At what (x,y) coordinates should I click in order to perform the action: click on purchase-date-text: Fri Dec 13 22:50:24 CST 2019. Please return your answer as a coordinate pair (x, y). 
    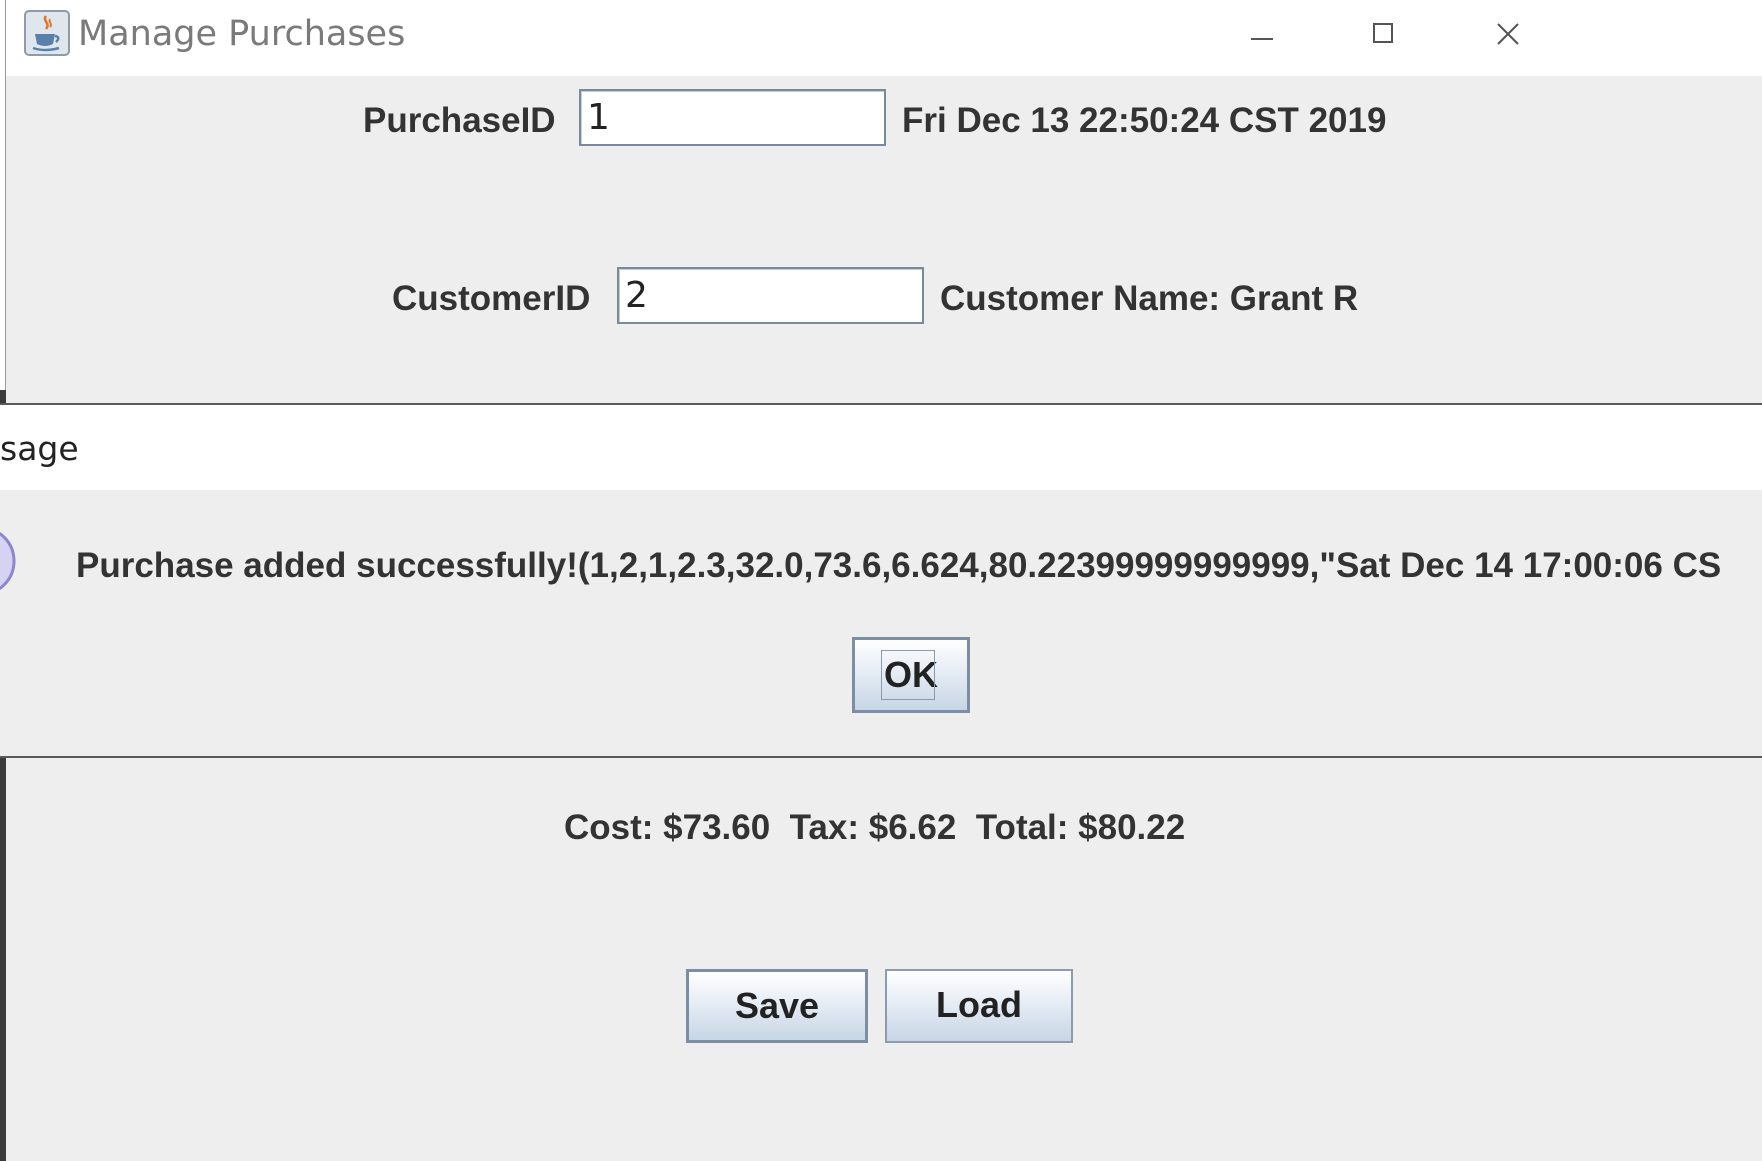
    Looking at the image, I should click on (1144, 120).